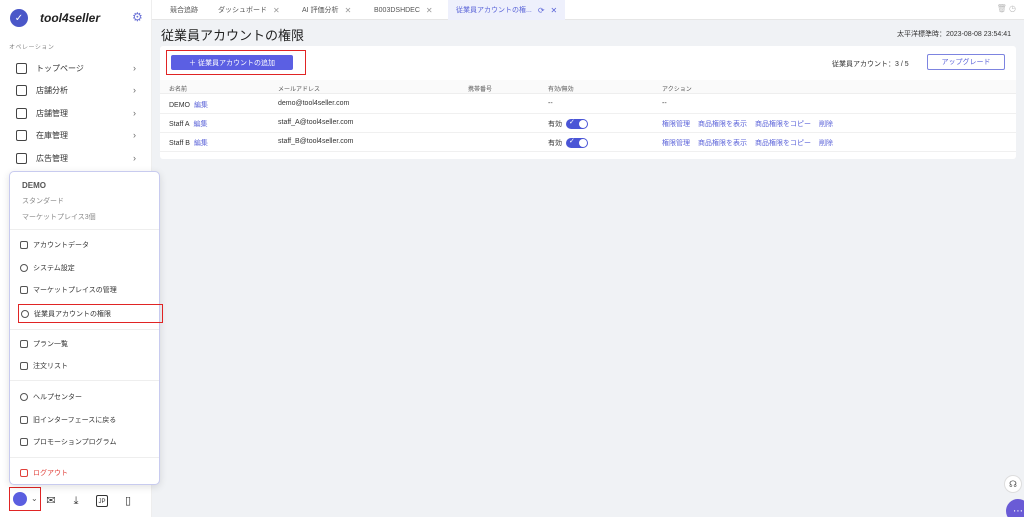 The height and width of the screenshot is (517, 1024). Describe the element at coordinates (24, 268) in the screenshot. I see `gear-icon` at that location.